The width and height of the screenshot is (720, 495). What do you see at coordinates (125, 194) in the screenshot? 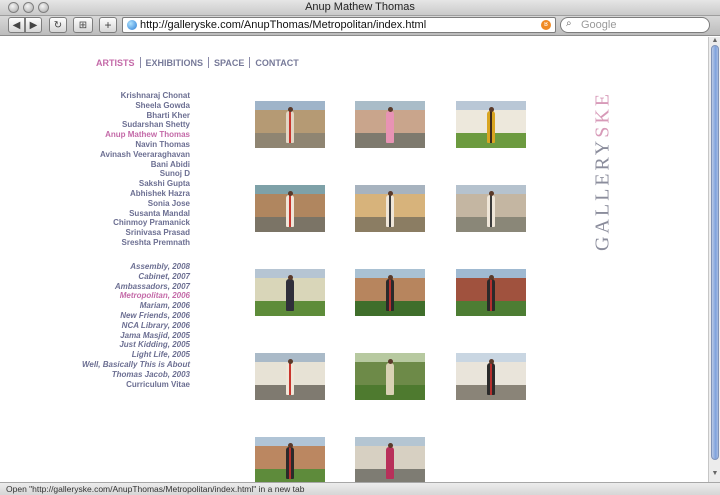
I see `artist-link: Abhishek Hazra` at bounding box center [125, 194].